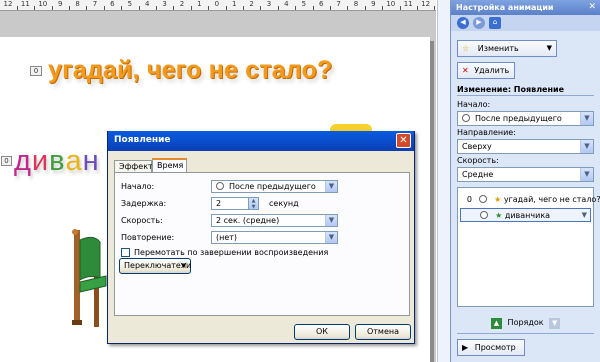 This screenshot has width=600, height=362. What do you see at coordinates (525, 174) in the screenshot?
I see `pane-speed-select: Средне ▼` at bounding box center [525, 174].